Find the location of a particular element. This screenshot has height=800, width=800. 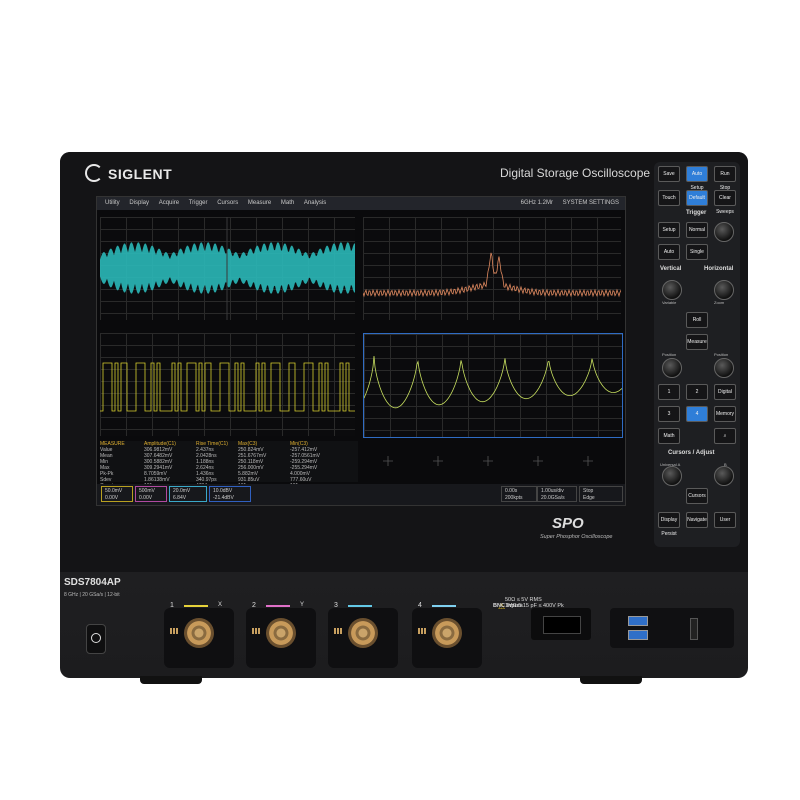

horizontal-position-knob is located at coordinates (724, 368).